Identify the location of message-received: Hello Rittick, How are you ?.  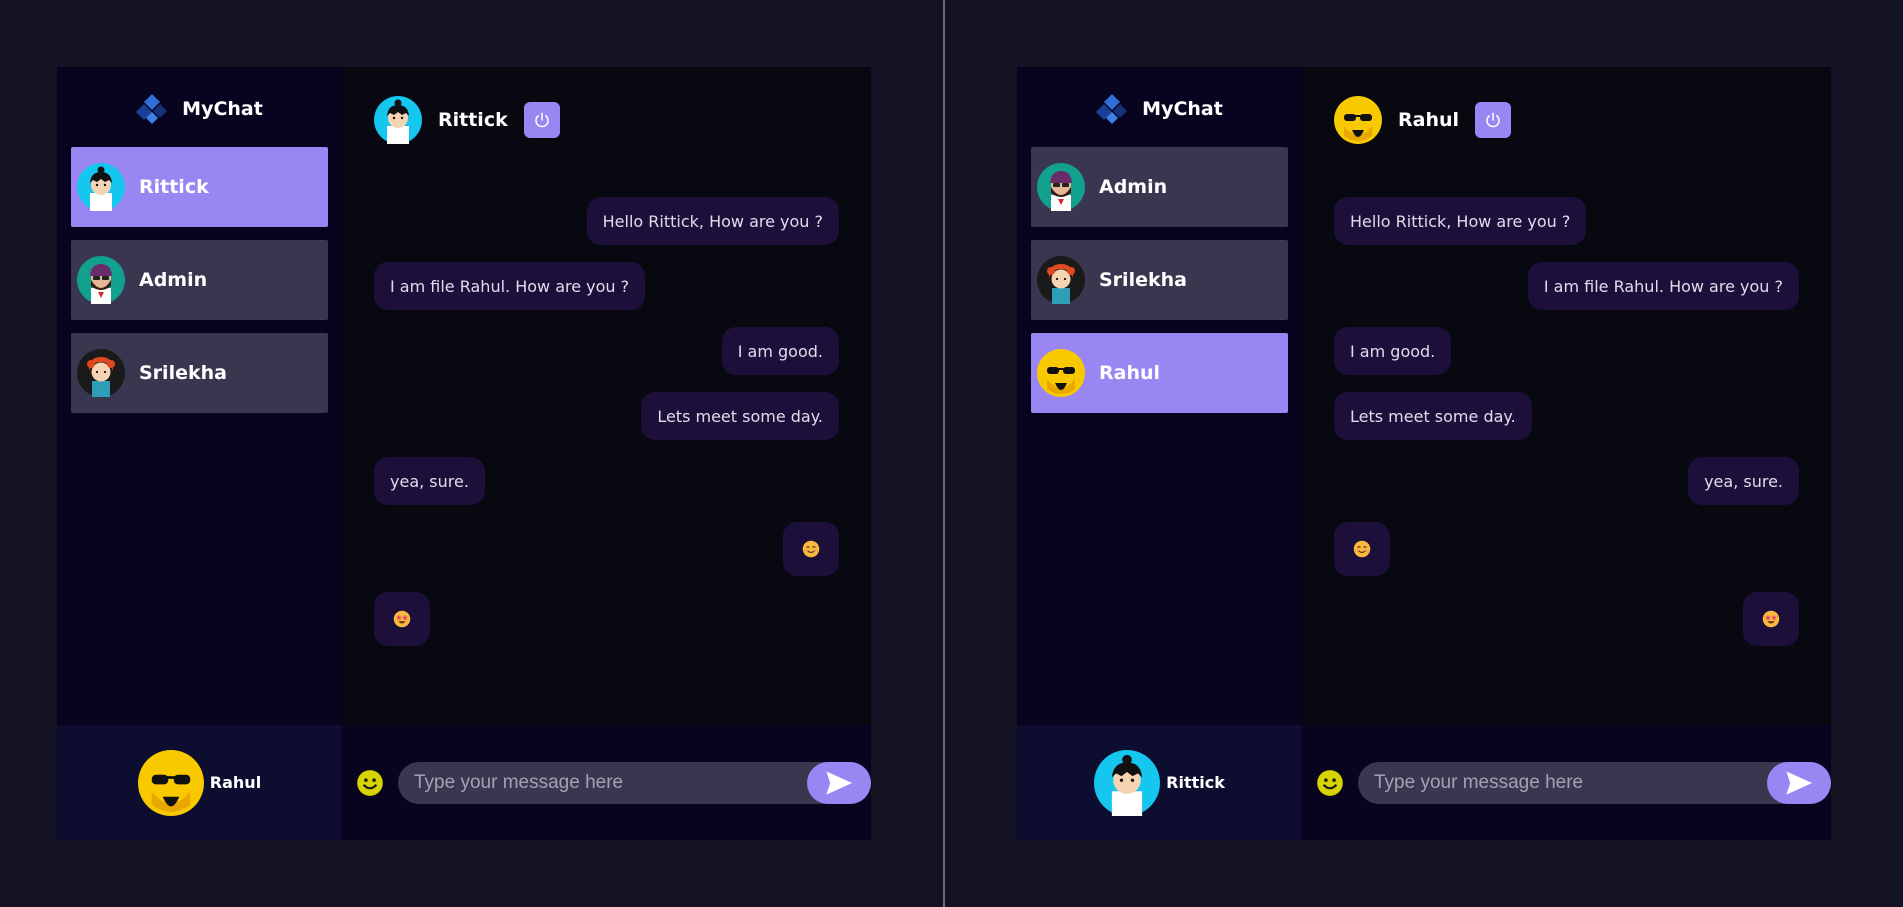
(1566, 221).